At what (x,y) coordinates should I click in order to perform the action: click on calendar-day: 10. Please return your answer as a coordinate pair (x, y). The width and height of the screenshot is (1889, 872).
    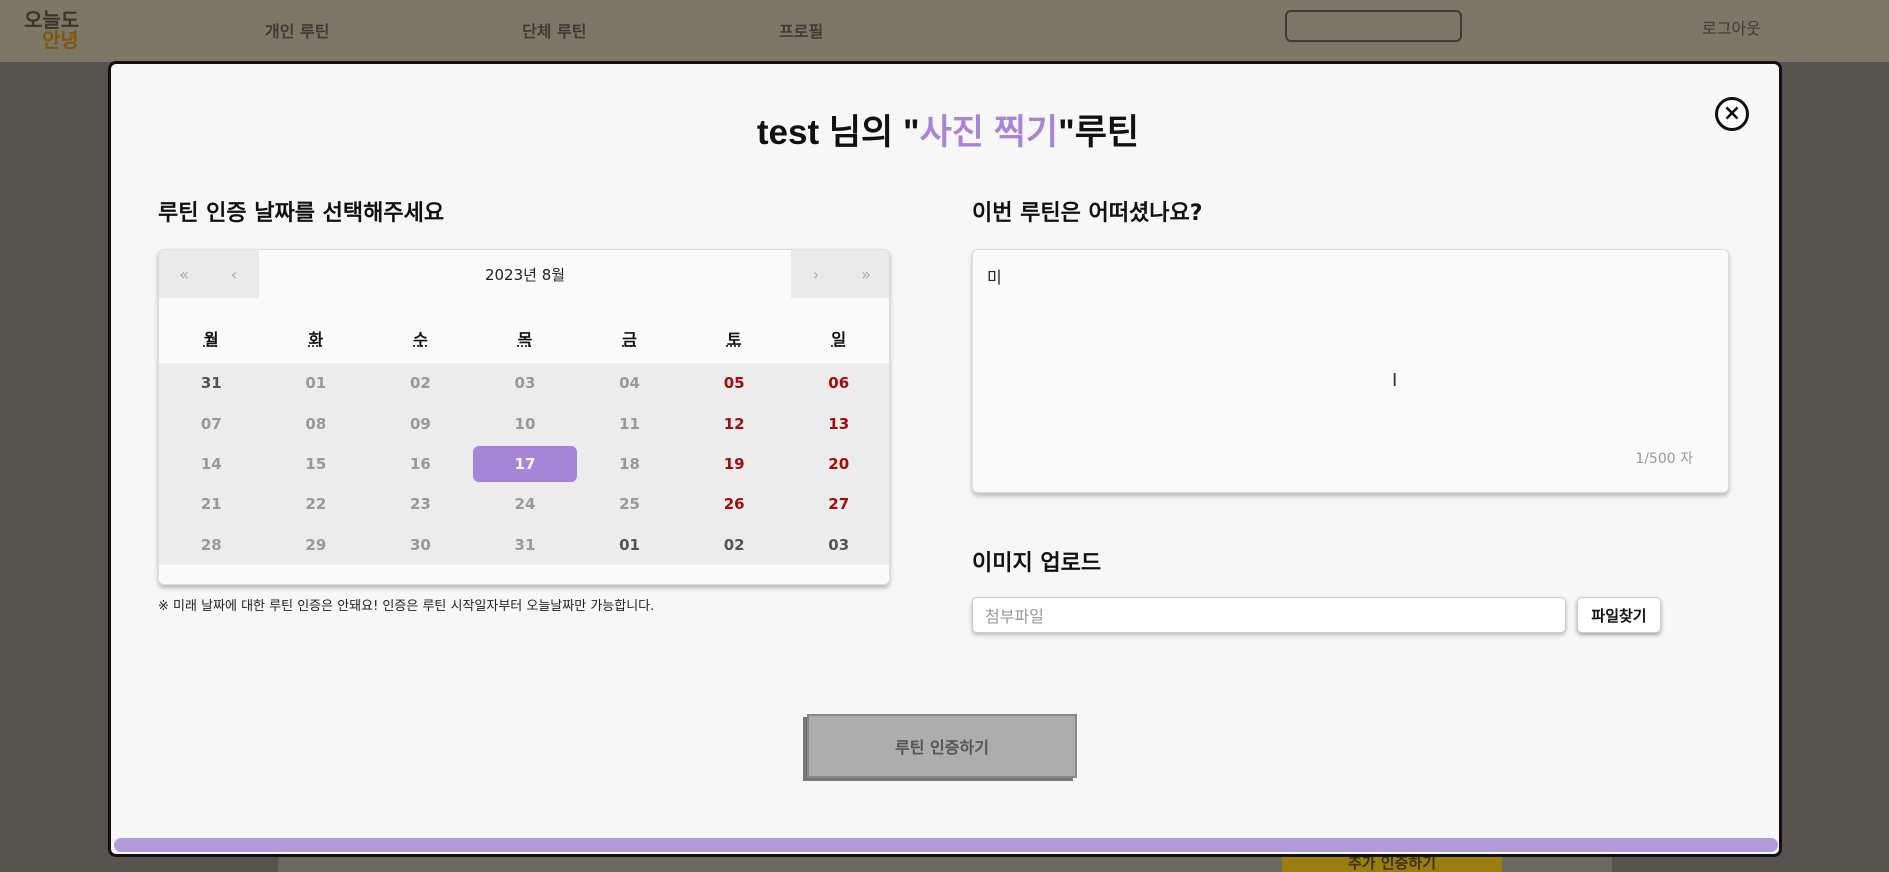
    Looking at the image, I should click on (525, 423).